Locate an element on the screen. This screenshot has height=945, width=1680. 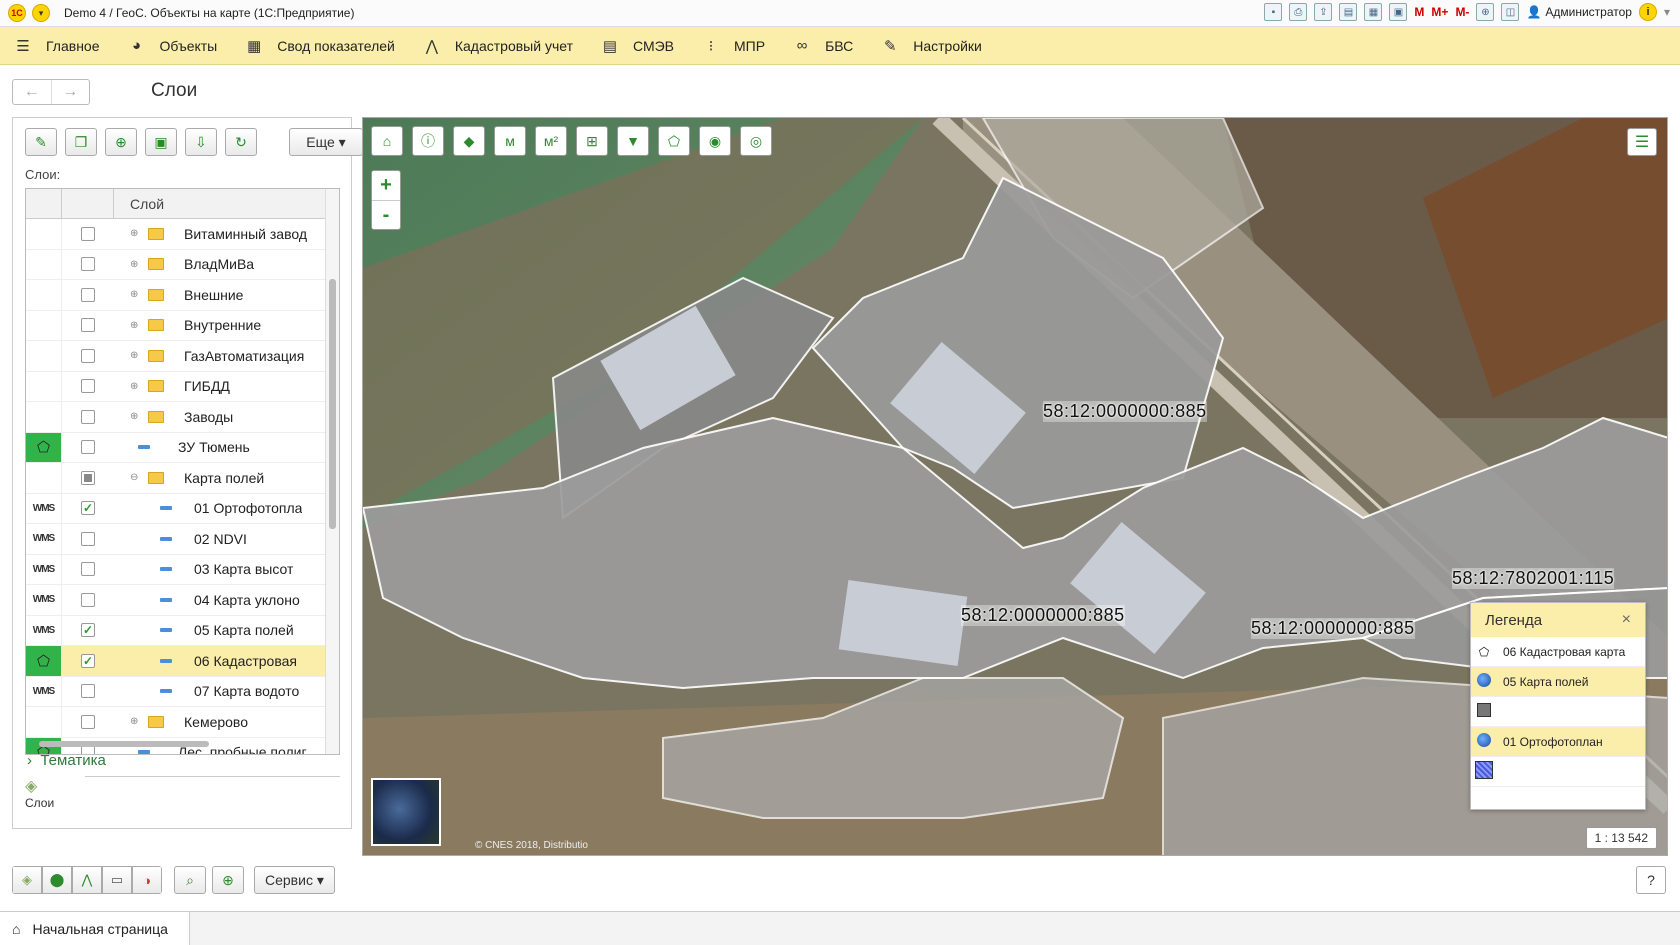
overview-minimap is located at coordinates (406, 812).